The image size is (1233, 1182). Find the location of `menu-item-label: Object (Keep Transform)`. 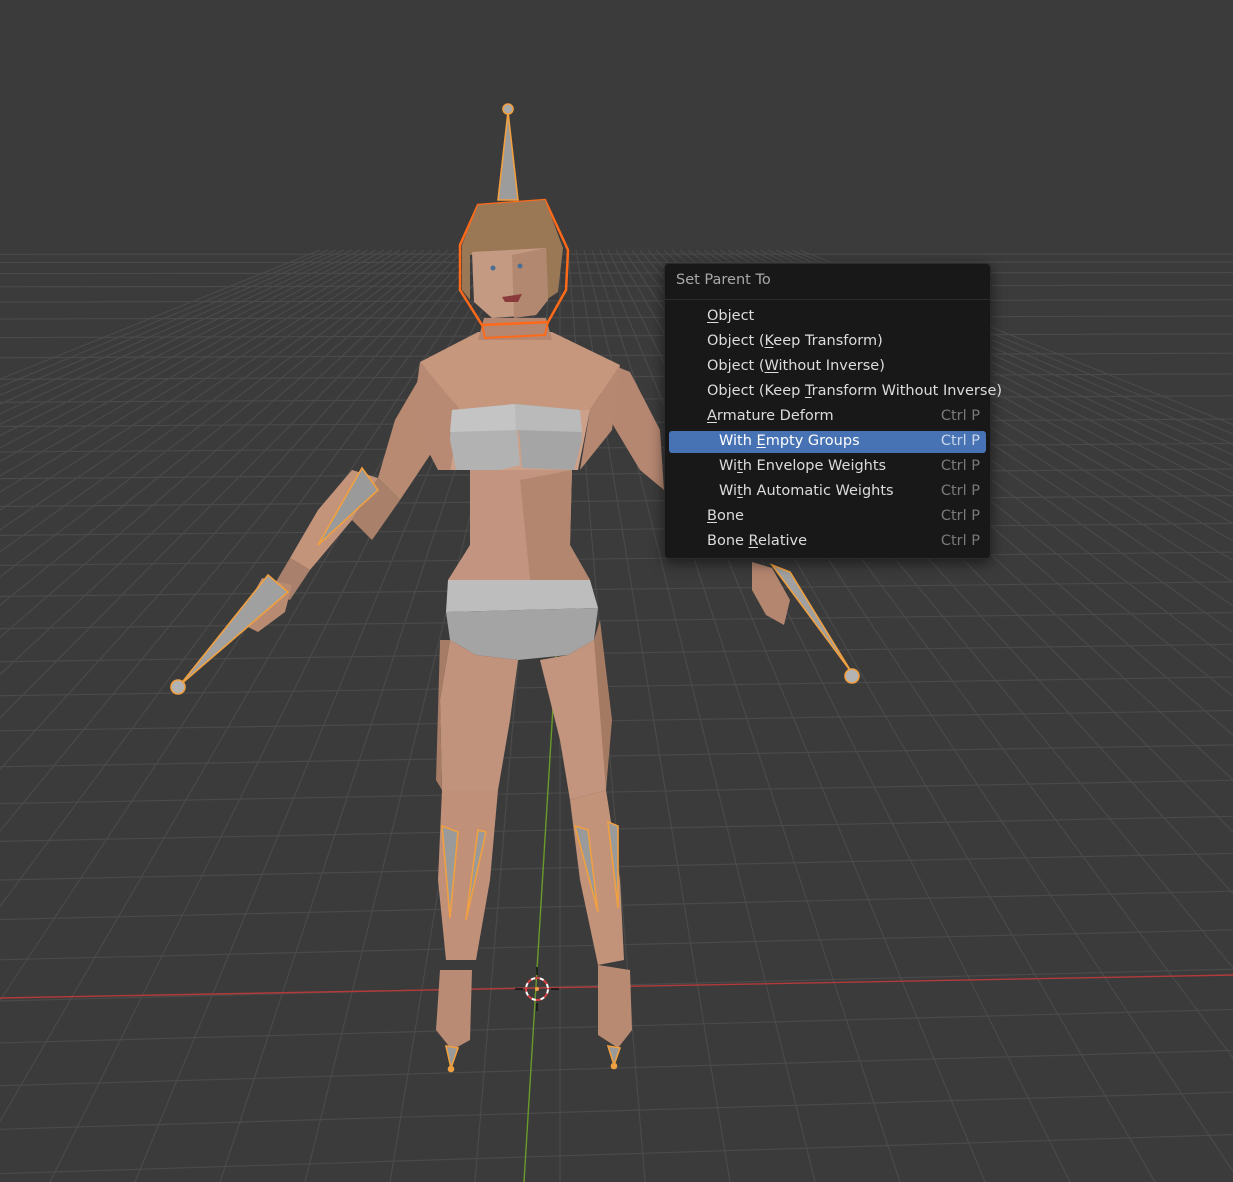

menu-item-label: Object (Keep Transform) is located at coordinates (795, 341).